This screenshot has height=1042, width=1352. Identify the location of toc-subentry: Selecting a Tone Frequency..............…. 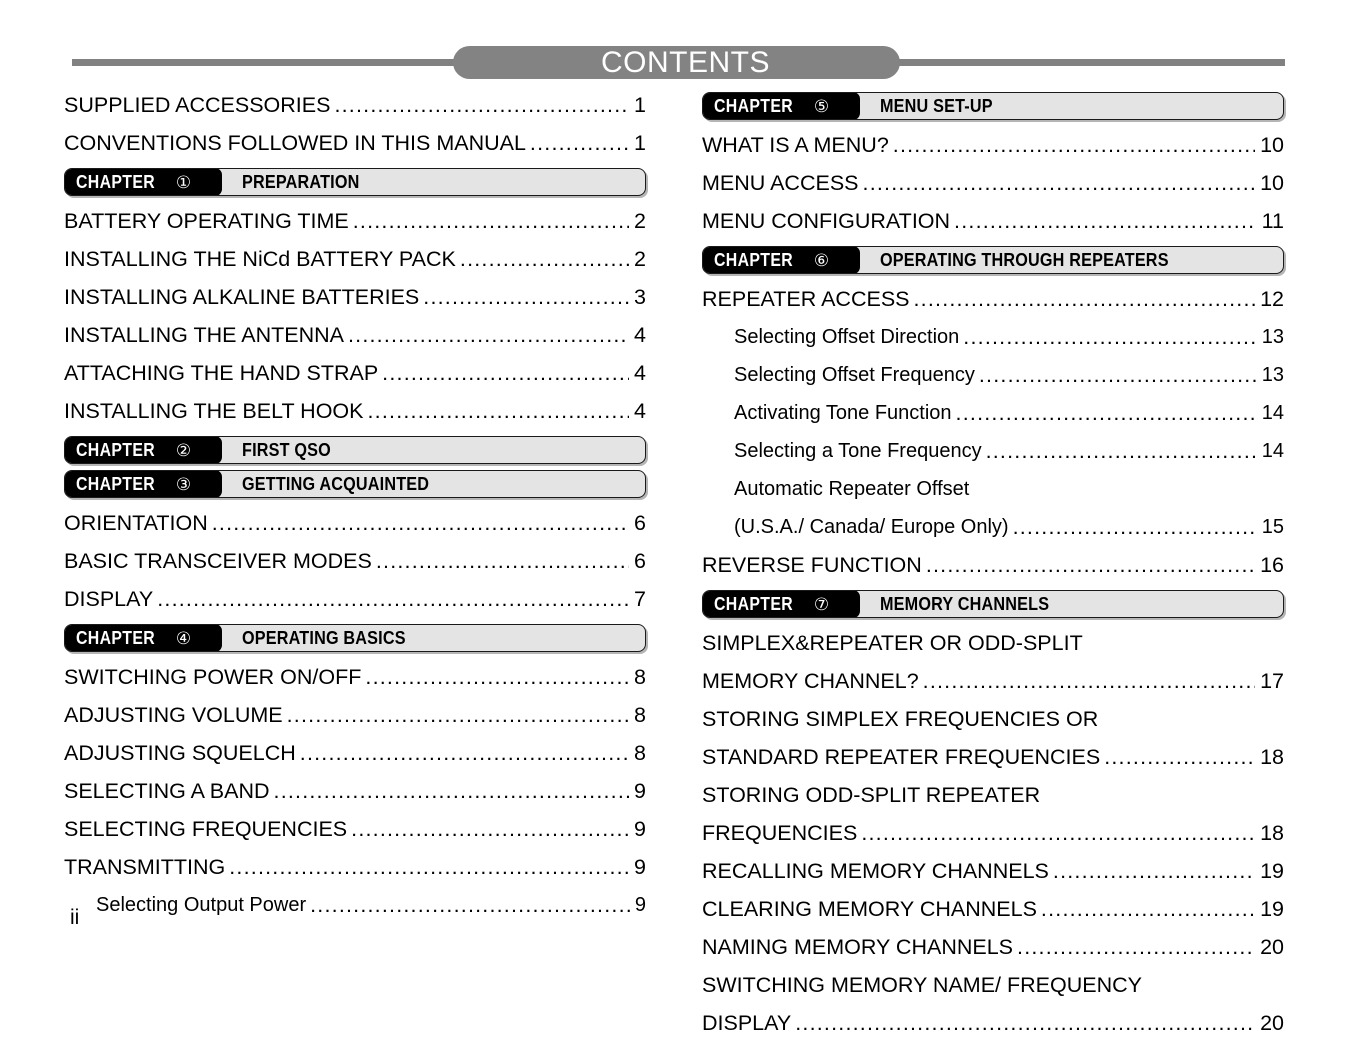
(993, 451).